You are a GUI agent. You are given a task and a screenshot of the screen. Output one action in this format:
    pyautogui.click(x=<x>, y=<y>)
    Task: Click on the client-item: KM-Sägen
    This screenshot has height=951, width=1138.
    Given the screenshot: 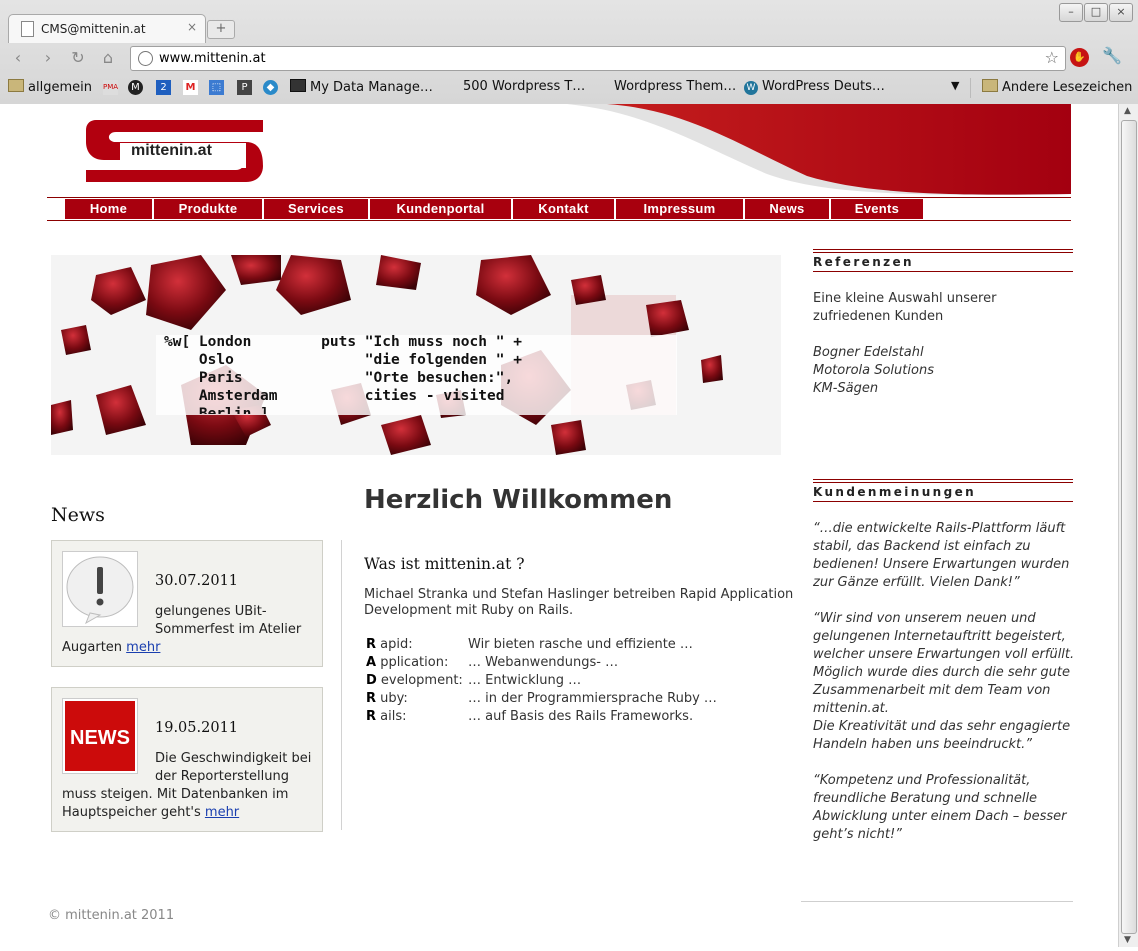 What is the action you would take?
    pyautogui.click(x=846, y=388)
    